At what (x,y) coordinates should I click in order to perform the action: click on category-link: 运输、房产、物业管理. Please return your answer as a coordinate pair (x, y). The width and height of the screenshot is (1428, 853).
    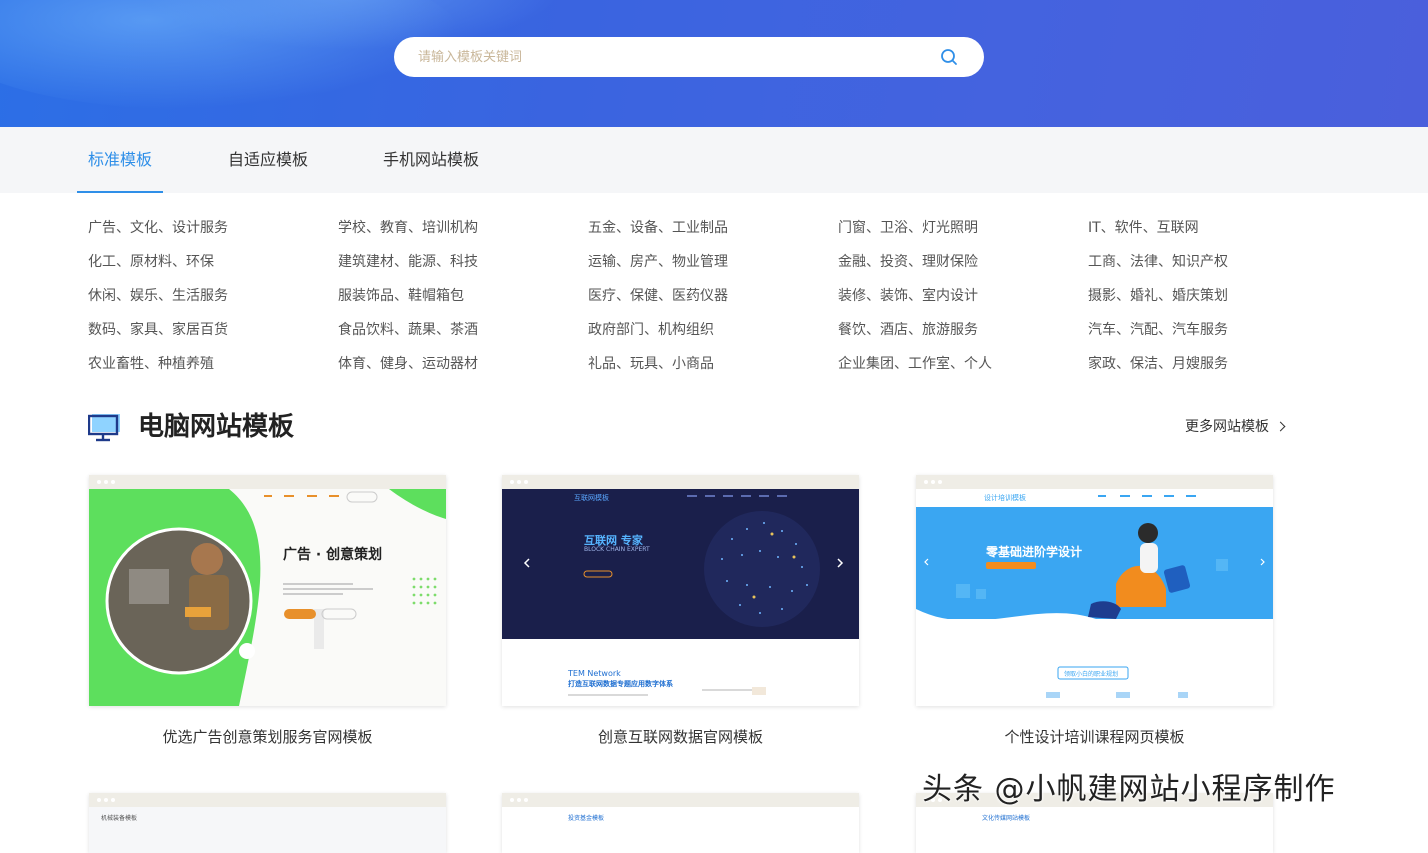
    Looking at the image, I should click on (658, 261).